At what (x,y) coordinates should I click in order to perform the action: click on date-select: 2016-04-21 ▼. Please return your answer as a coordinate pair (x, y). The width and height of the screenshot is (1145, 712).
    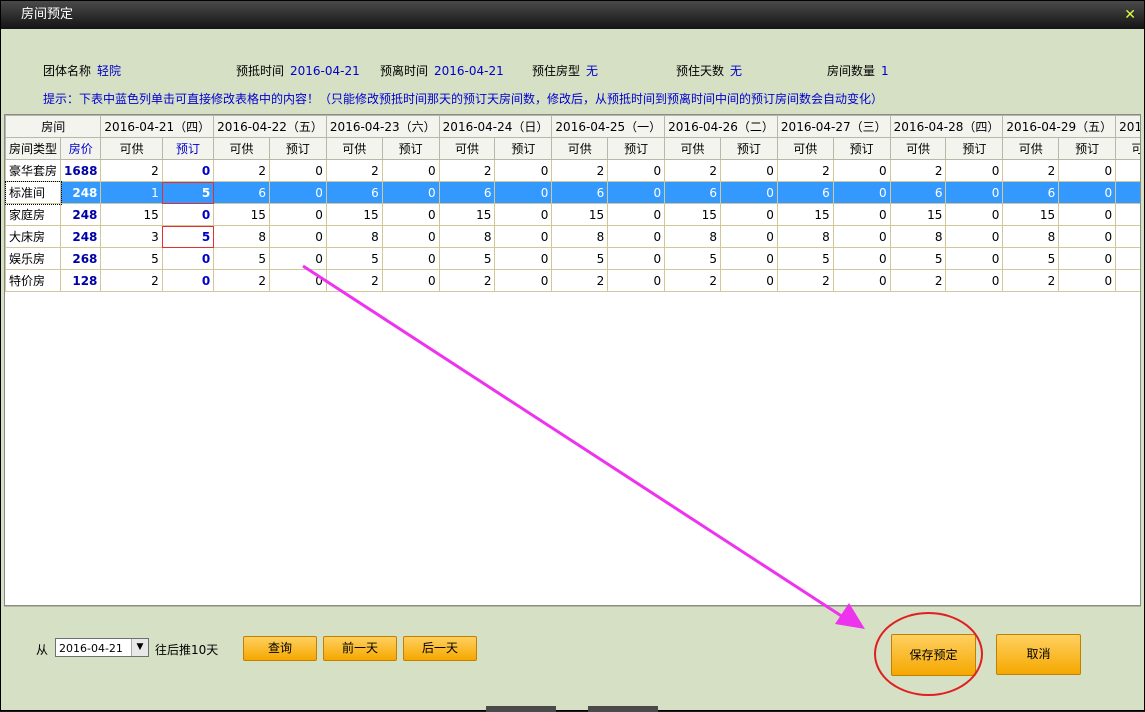
    Looking at the image, I should click on (102, 647).